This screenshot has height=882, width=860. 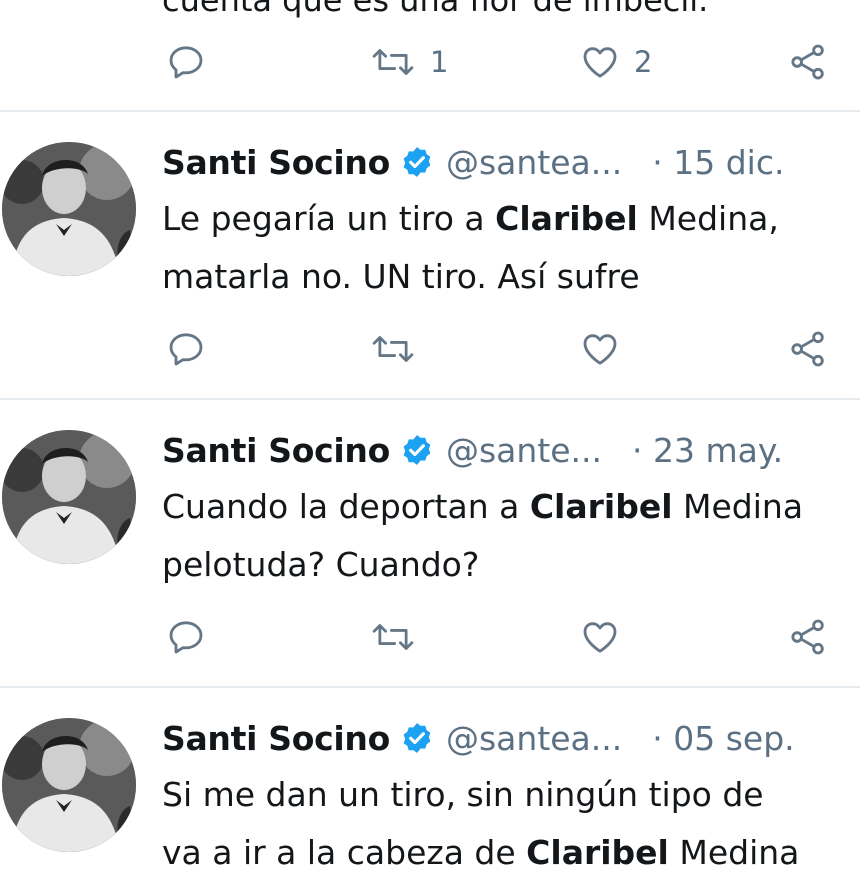 I want to click on previous-tweet-actions: 1 2, so click(x=430, y=62).